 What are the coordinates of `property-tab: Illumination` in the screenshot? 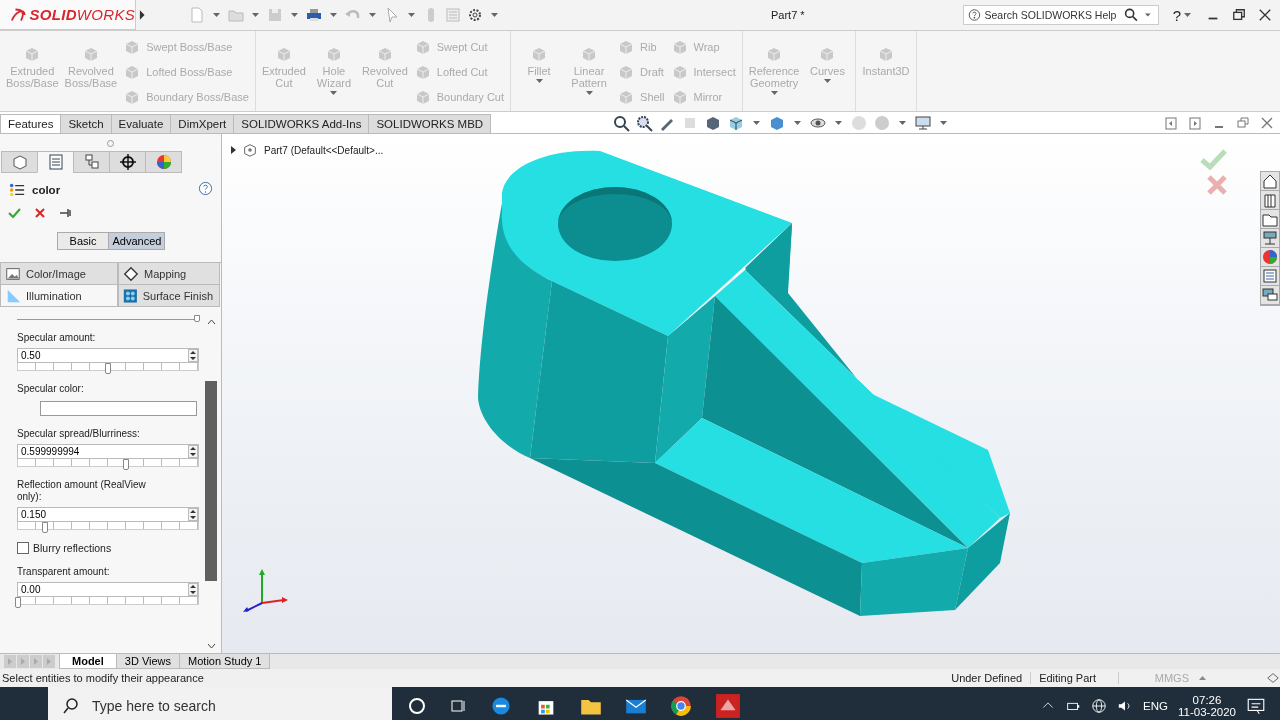 It's located at (59, 296).